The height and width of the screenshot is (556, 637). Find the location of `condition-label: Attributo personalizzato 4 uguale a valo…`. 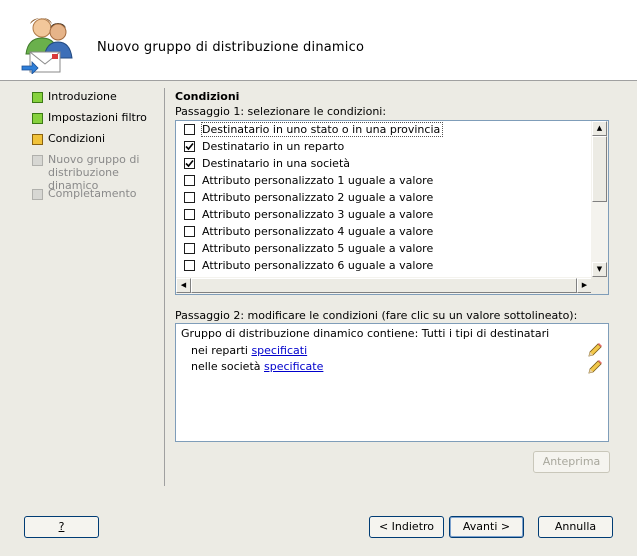

condition-label: Attributo personalizzato 4 uguale a valo… is located at coordinates (318, 231).